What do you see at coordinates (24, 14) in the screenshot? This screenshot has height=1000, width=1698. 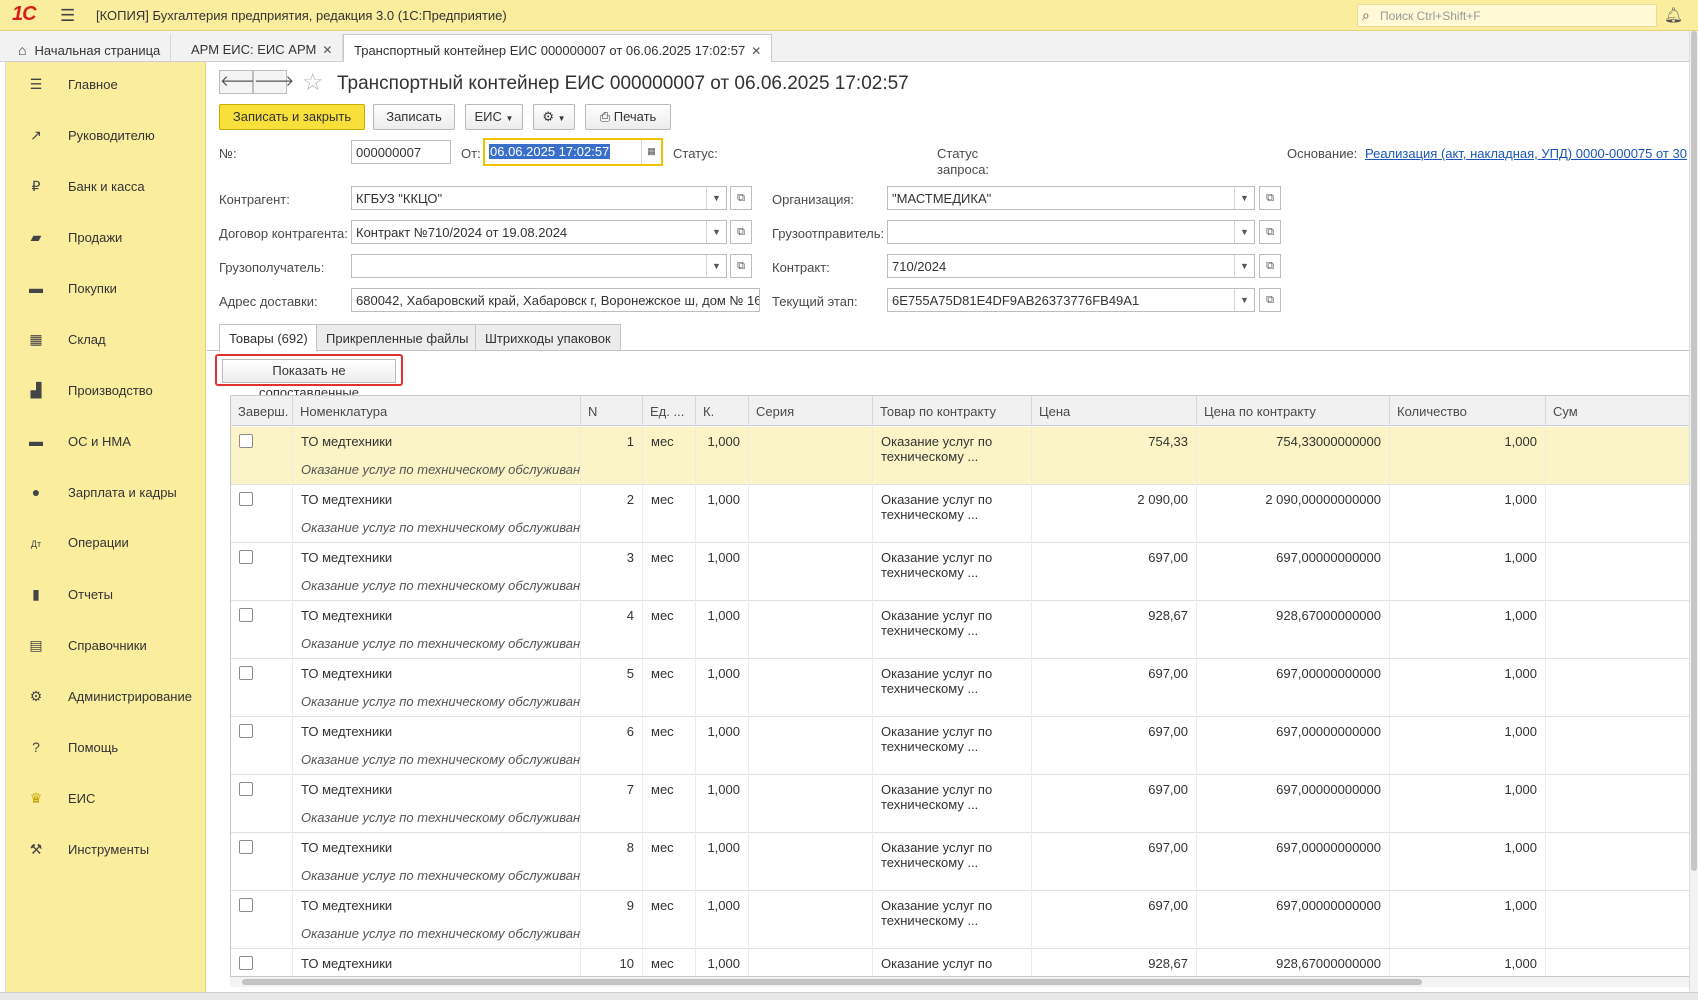 I see `app-logo: 1С` at bounding box center [24, 14].